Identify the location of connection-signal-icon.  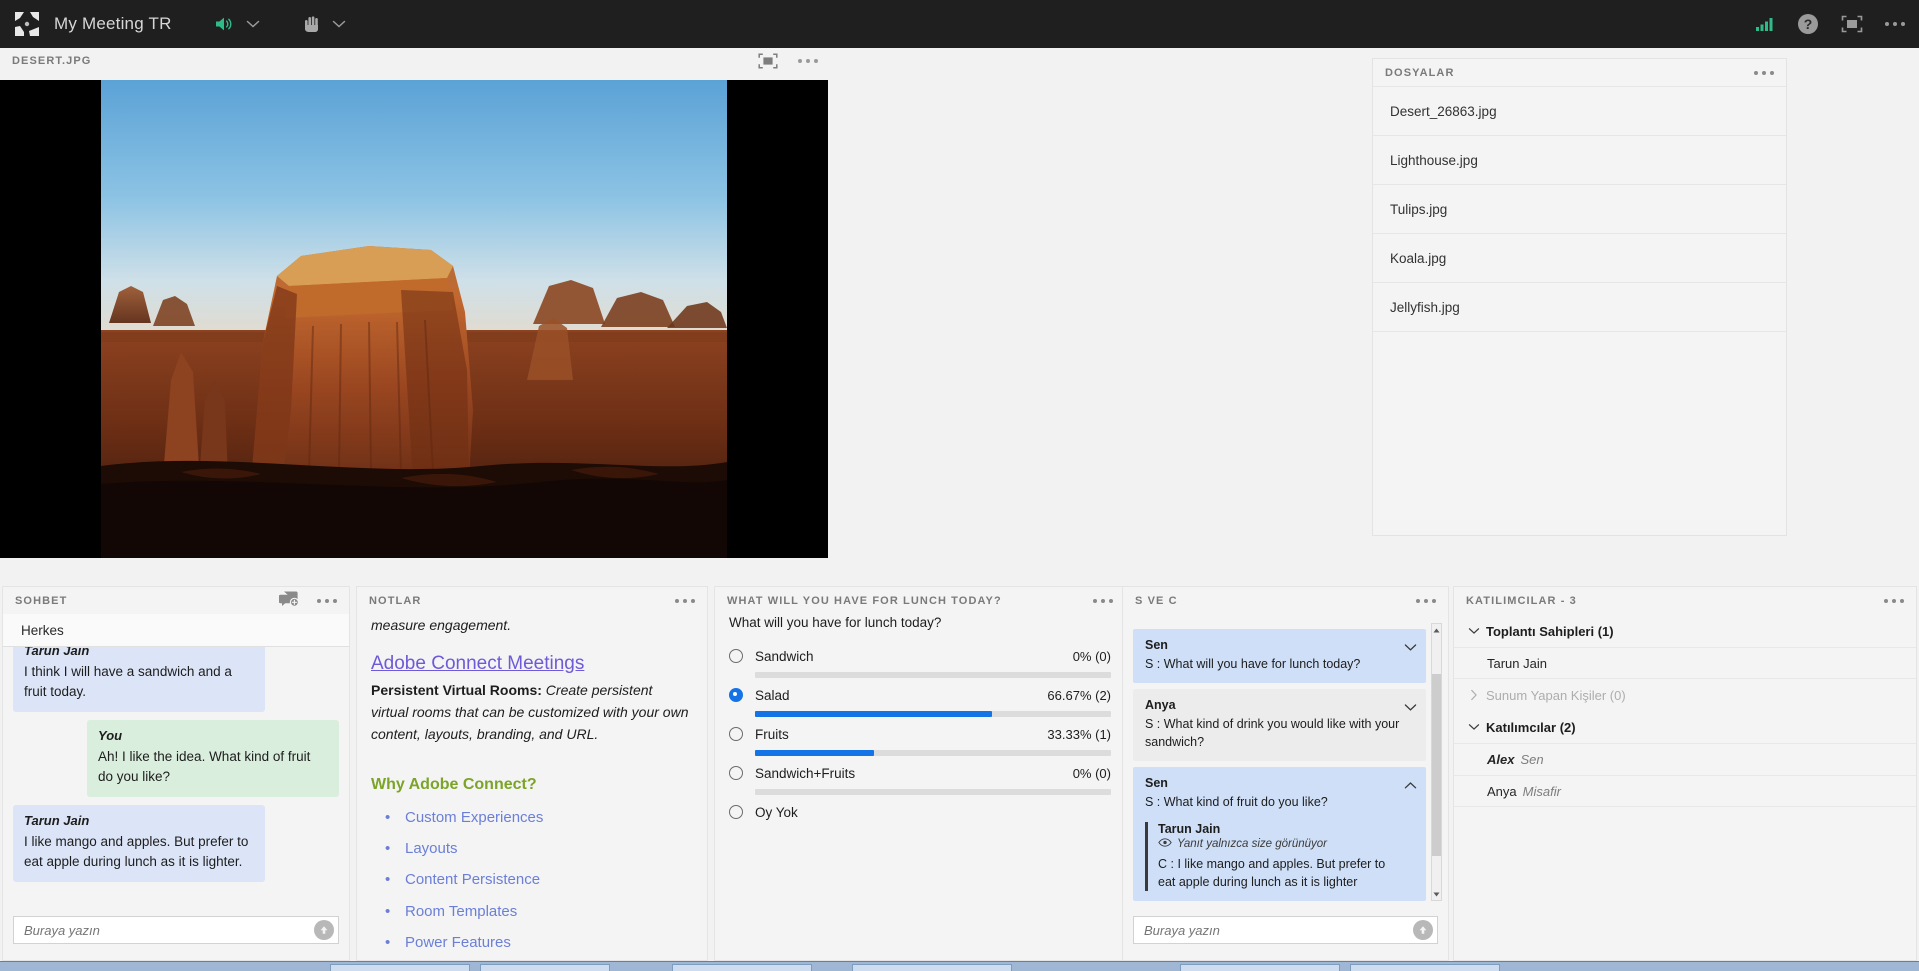
(1765, 24).